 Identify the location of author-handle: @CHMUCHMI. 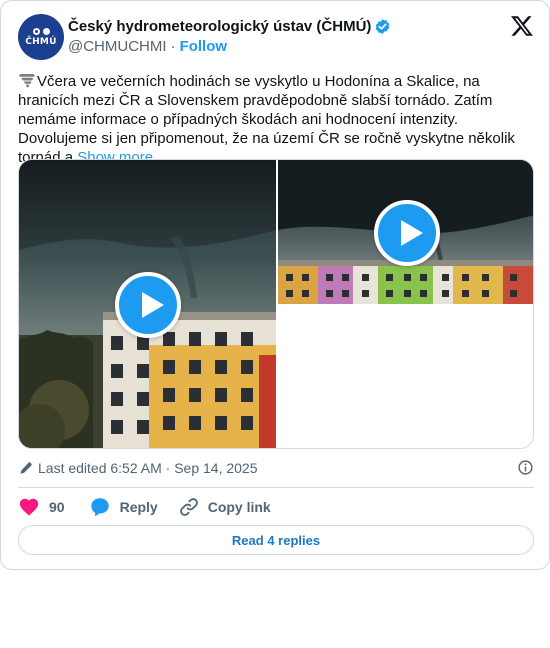
(117, 46).